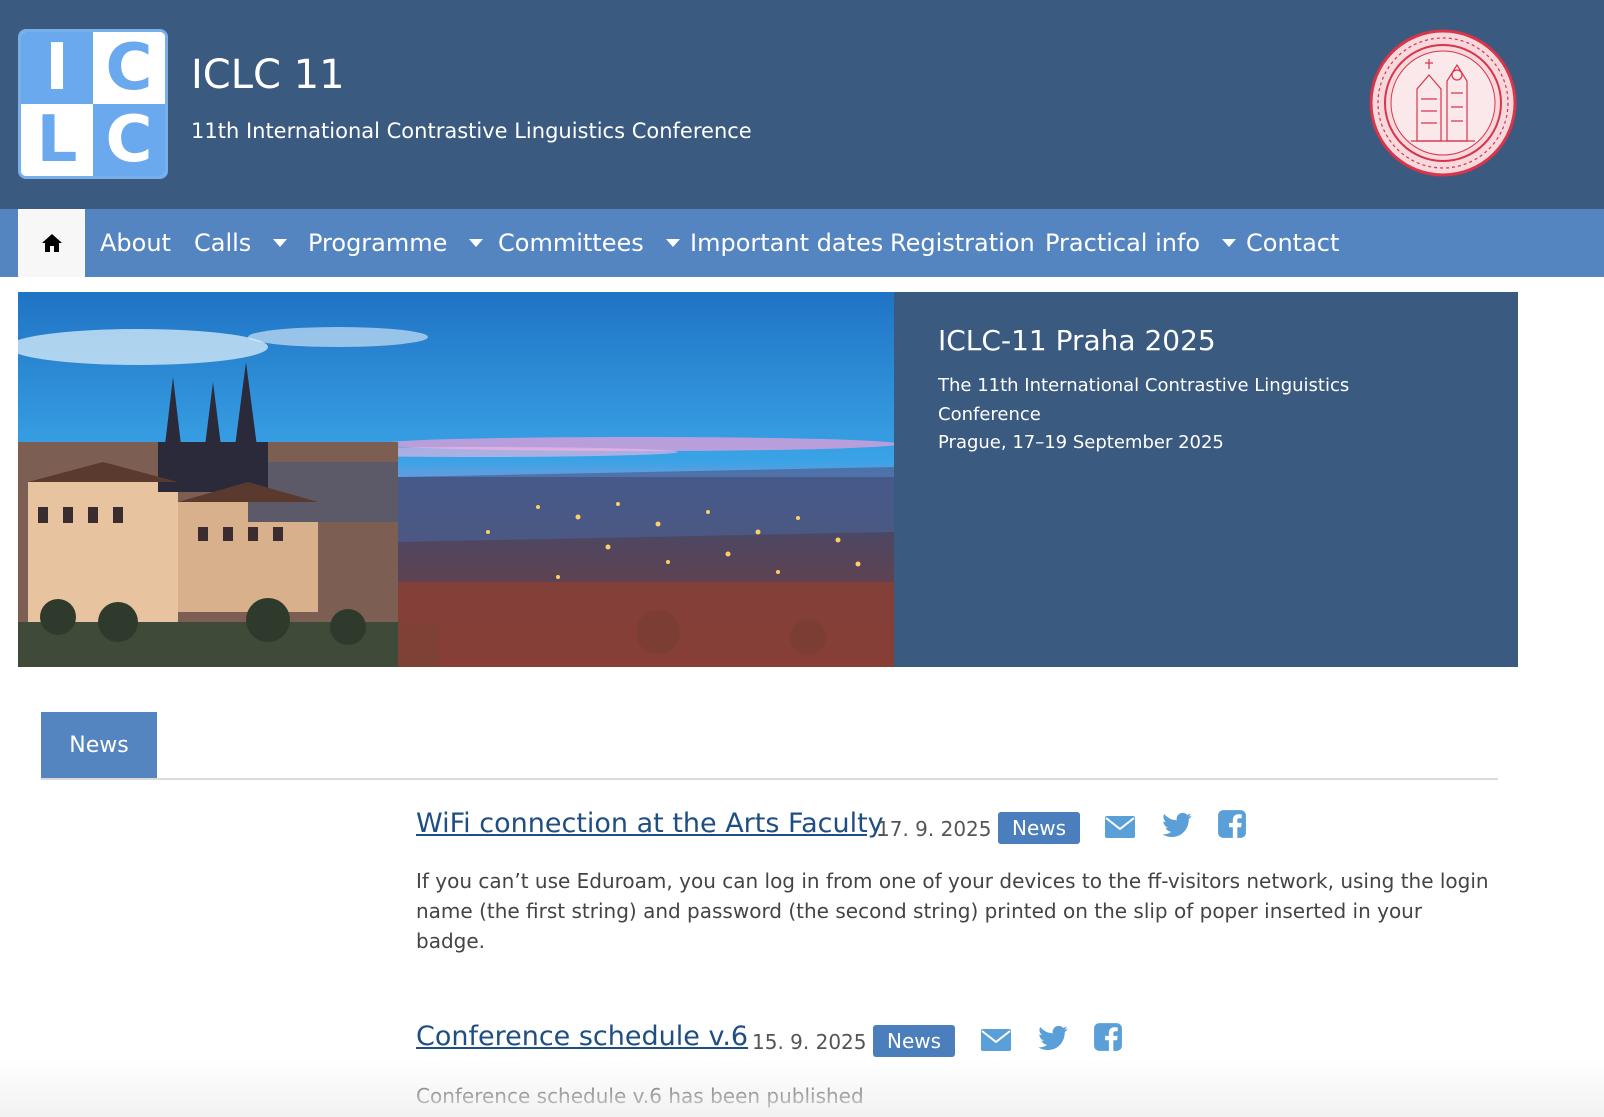 The width and height of the screenshot is (1604, 1117). What do you see at coordinates (57, 139) in the screenshot?
I see `logo-letter: L` at bounding box center [57, 139].